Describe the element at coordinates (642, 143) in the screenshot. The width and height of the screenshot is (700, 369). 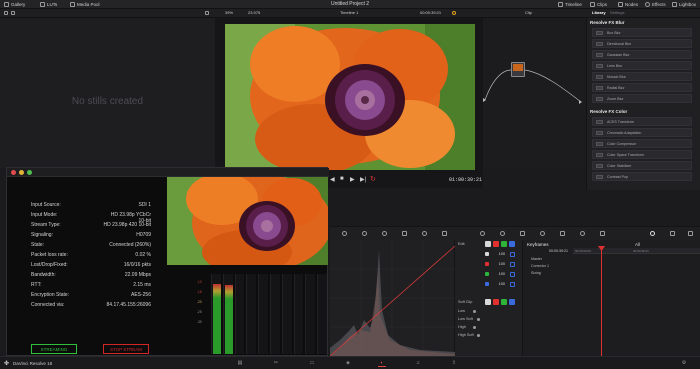
I see `fx-item: Color Compressor` at that location.